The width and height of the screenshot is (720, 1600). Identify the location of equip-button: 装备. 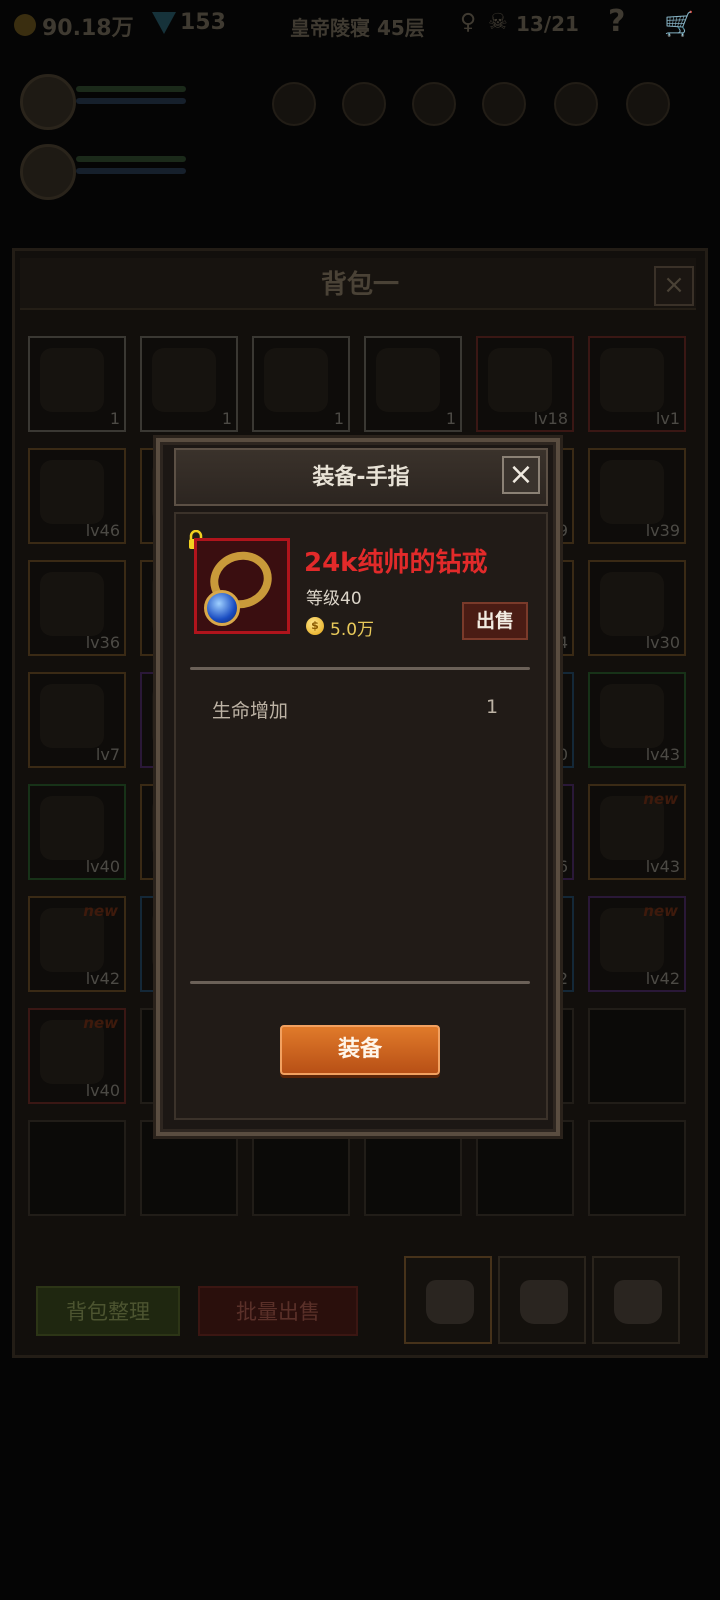
(360, 1050).